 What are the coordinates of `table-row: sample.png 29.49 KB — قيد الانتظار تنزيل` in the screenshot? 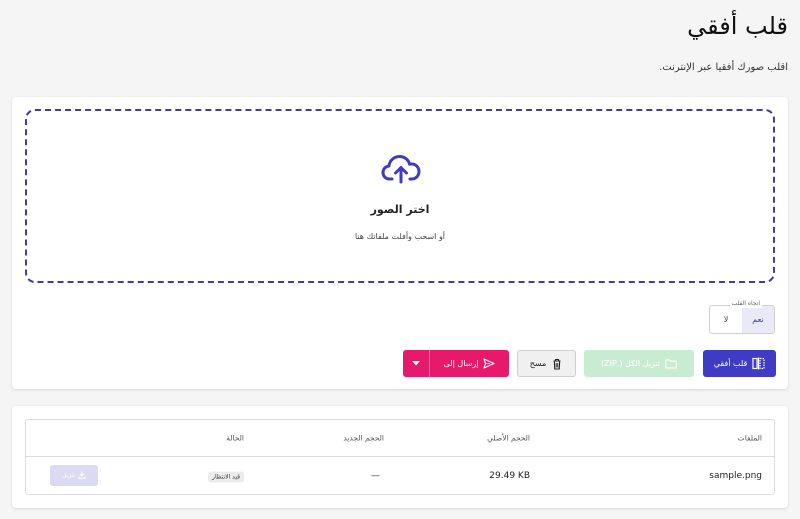 It's located at (400, 476).